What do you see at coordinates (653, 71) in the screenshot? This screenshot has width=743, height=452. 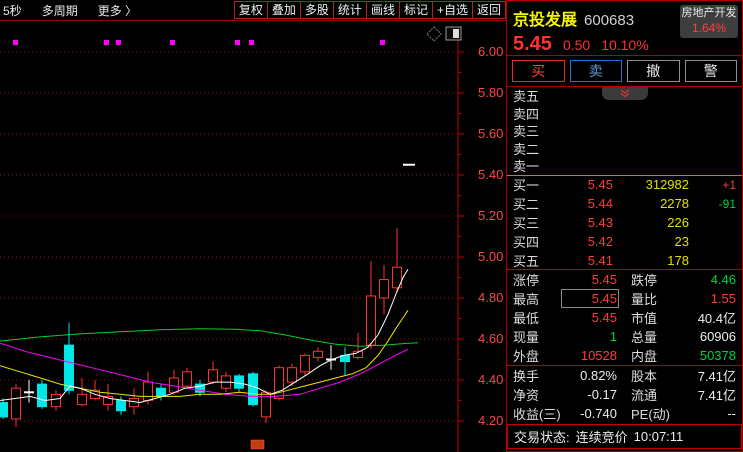 I see `cancel-order-button: 撤` at bounding box center [653, 71].